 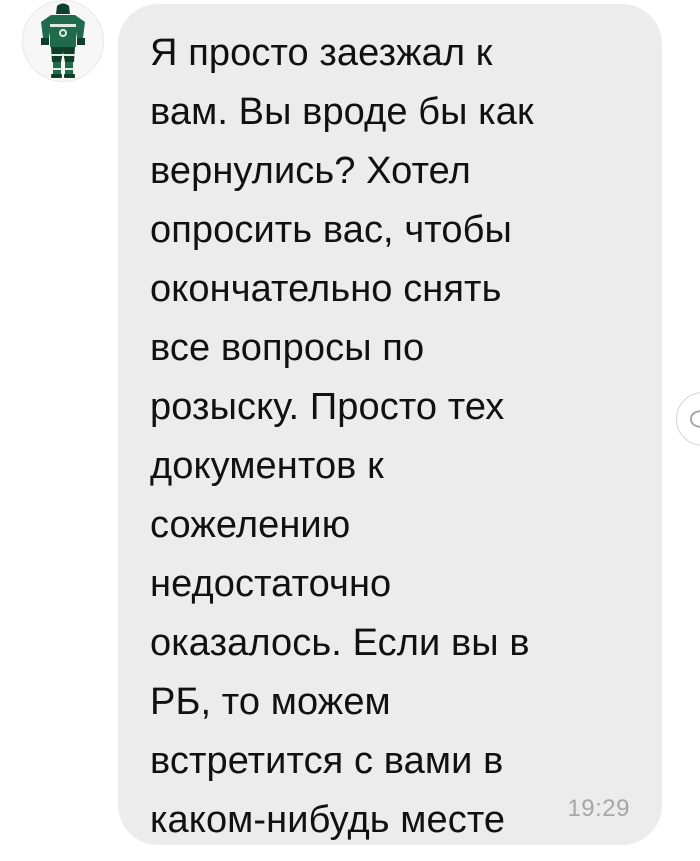 I want to click on avatar, so click(x=63, y=41).